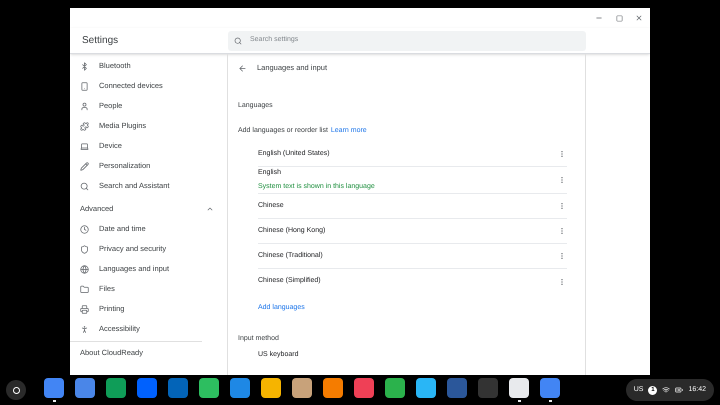  Describe the element at coordinates (84, 229) in the screenshot. I see `clock-icon` at that location.